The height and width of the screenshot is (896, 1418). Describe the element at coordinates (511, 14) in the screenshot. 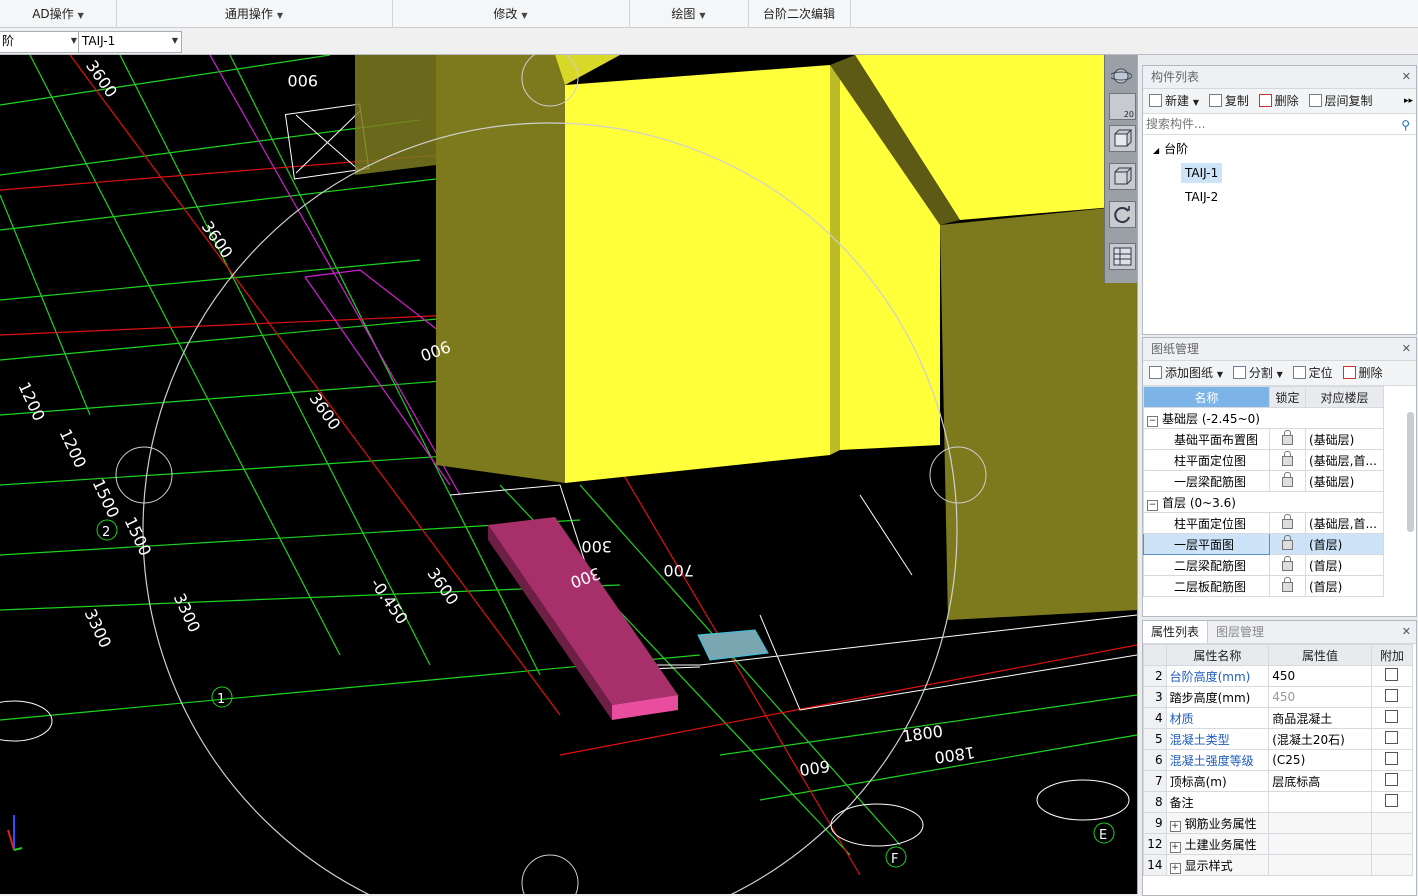

I see `ribbon-group-modify: 修改 ▼` at that location.